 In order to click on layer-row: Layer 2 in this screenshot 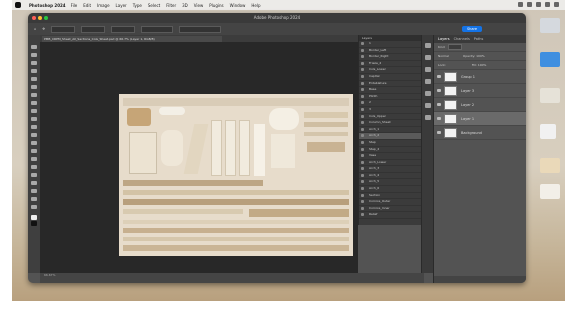, I will do `click(480, 105)`.